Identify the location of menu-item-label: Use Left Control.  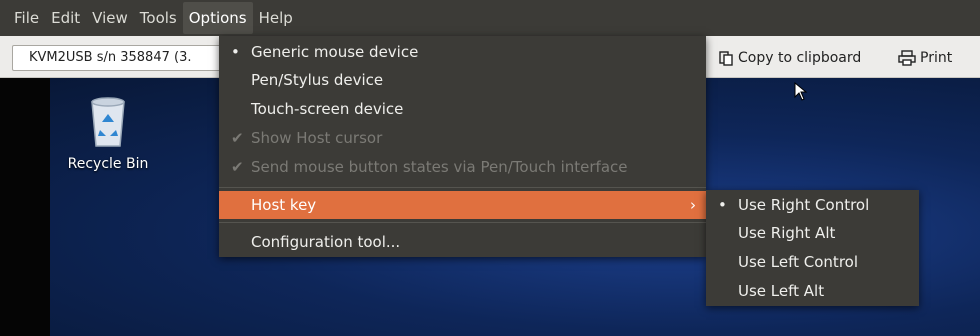
(798, 262).